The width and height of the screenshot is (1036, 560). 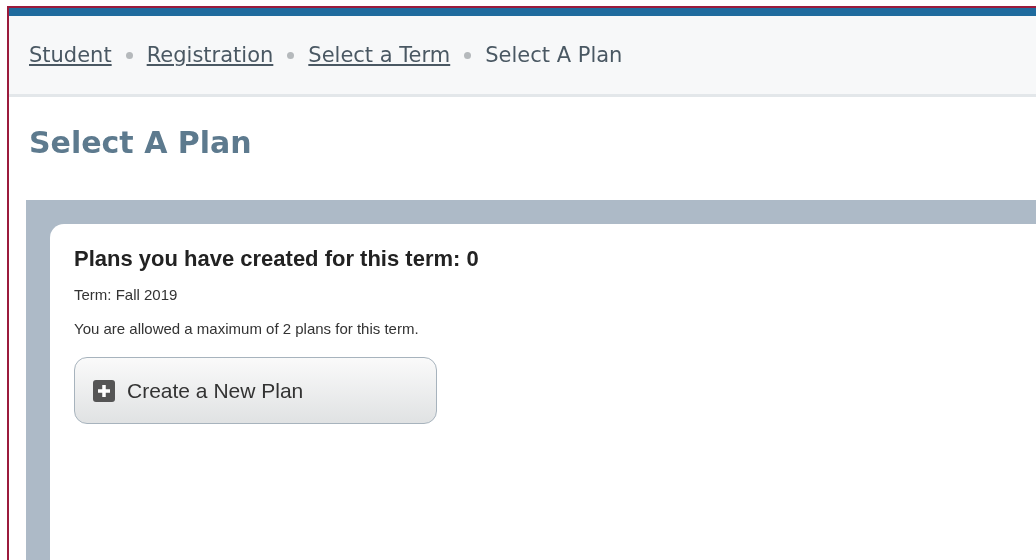 I want to click on page-title: Select A Plan, so click(x=140, y=143).